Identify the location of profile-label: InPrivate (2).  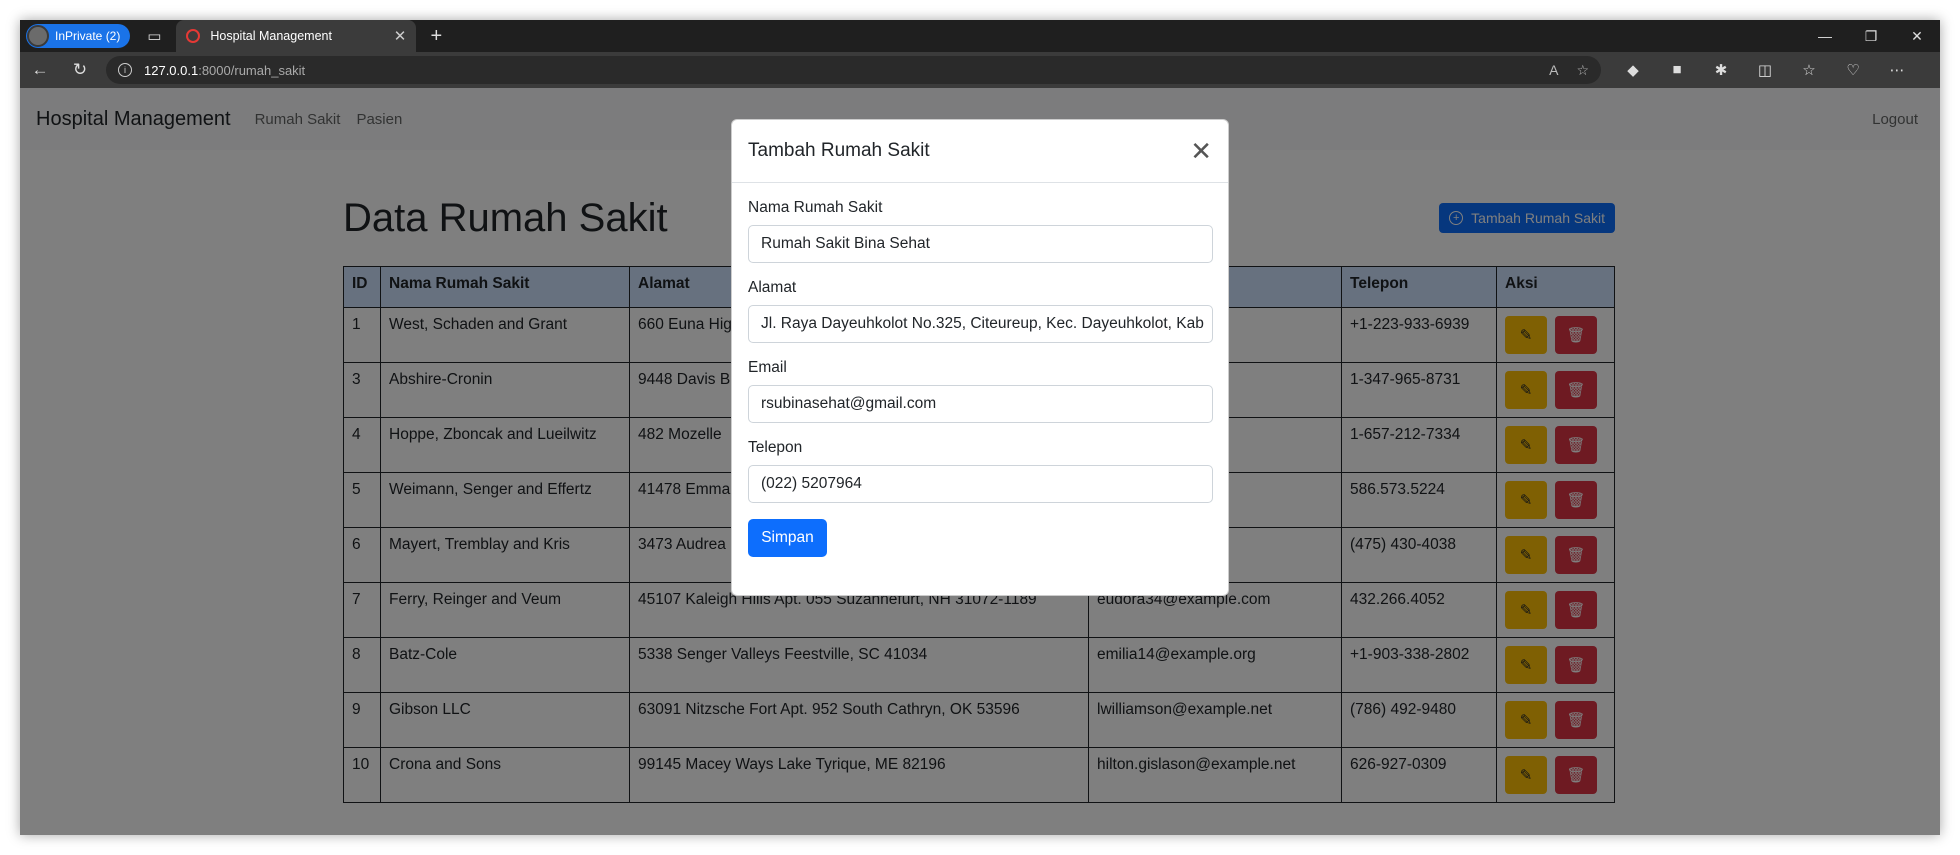
(88, 36).